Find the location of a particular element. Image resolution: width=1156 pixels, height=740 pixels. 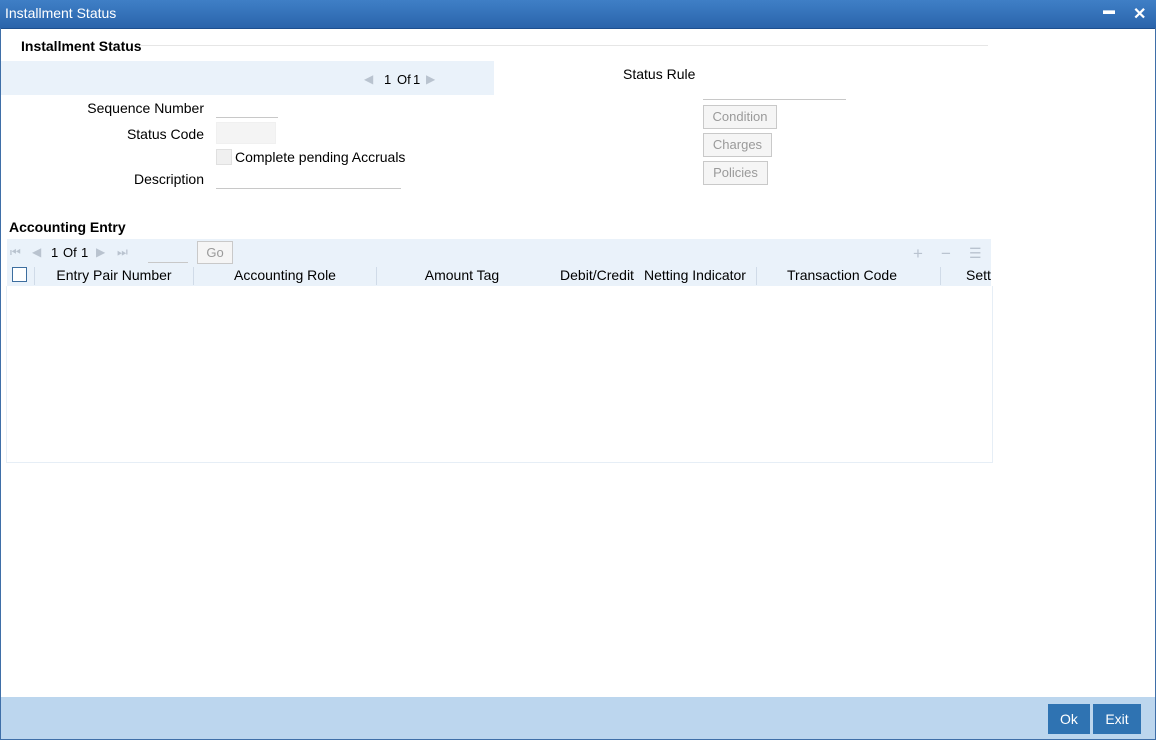

sequence-number-label: Sequence Number is located at coordinates (145, 108).